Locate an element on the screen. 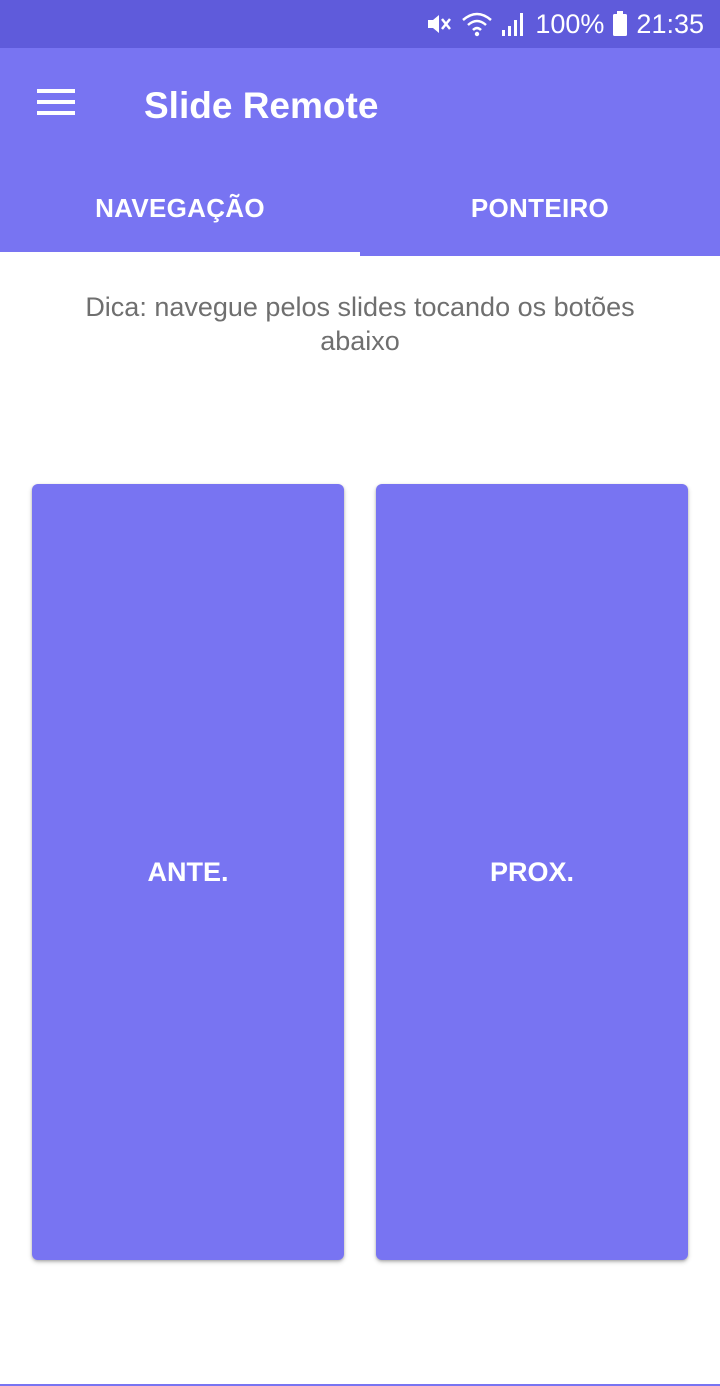  battery-icon is located at coordinates (620, 24).